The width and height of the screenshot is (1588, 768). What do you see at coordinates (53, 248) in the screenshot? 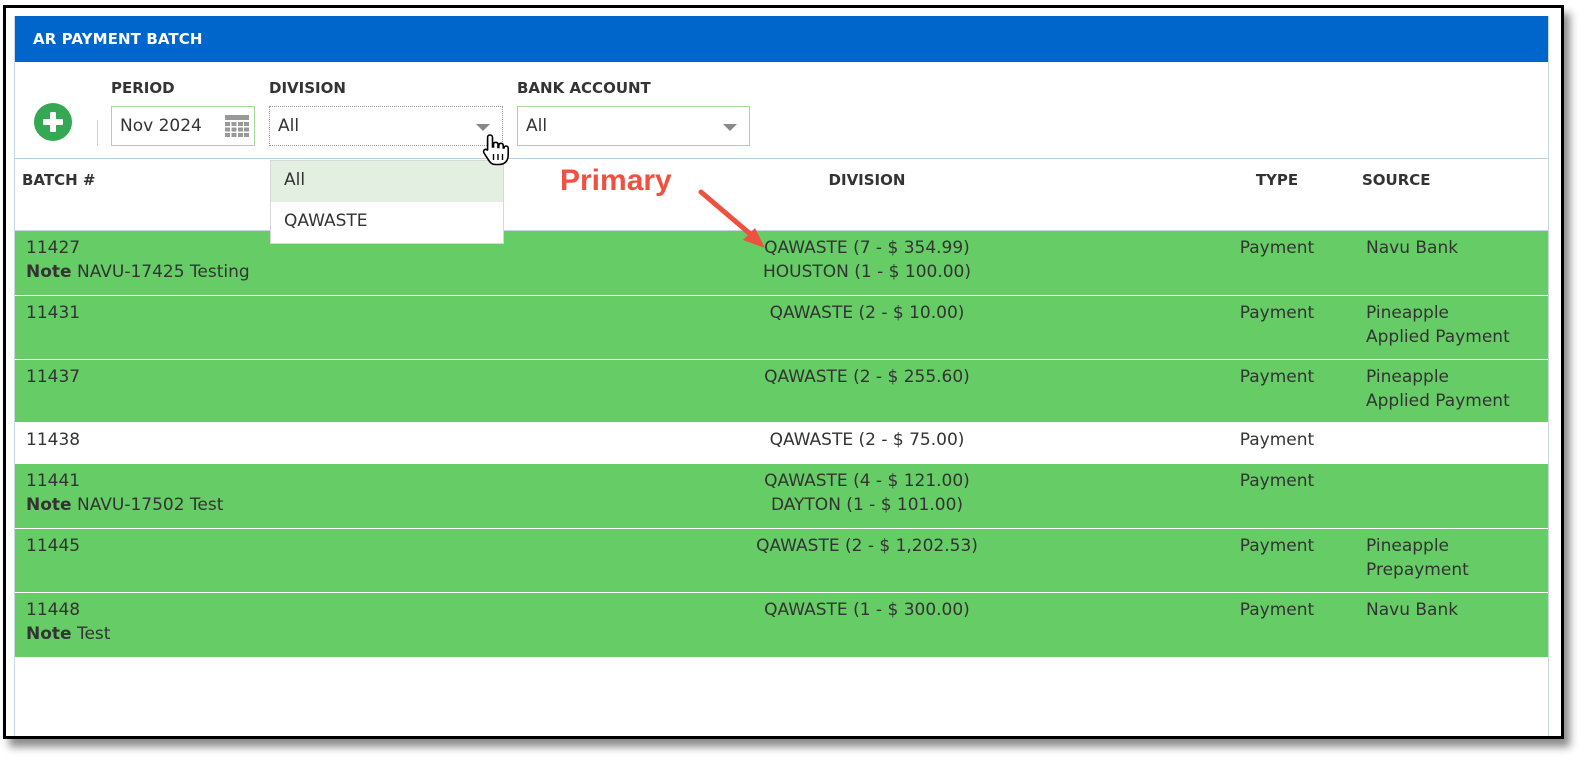
I see `batch-number: 11427` at bounding box center [53, 248].